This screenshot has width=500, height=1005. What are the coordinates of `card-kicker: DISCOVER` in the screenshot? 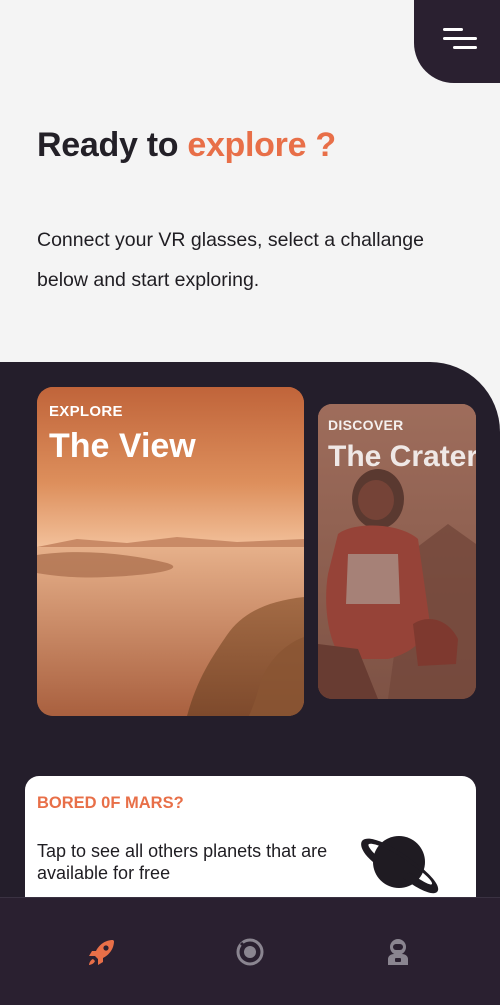 It's located at (366, 425).